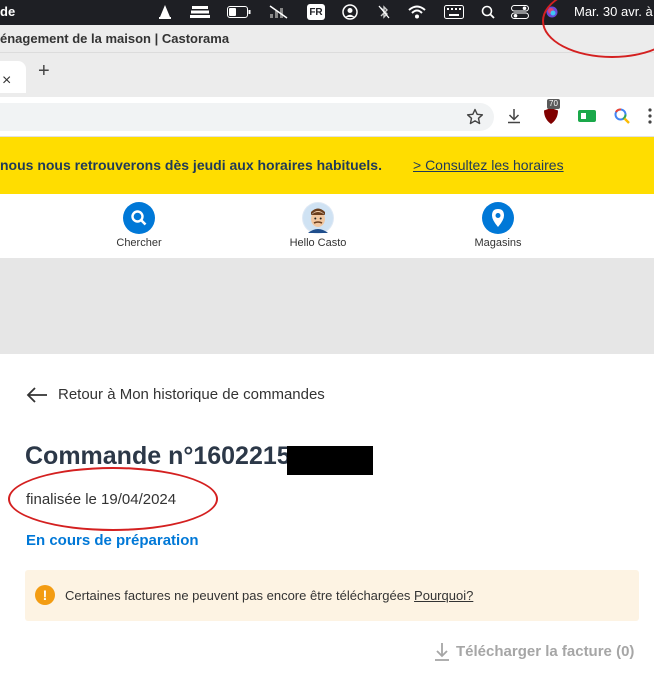  What do you see at coordinates (7, 11) in the screenshot?
I see `menubar-app-name: de` at bounding box center [7, 11].